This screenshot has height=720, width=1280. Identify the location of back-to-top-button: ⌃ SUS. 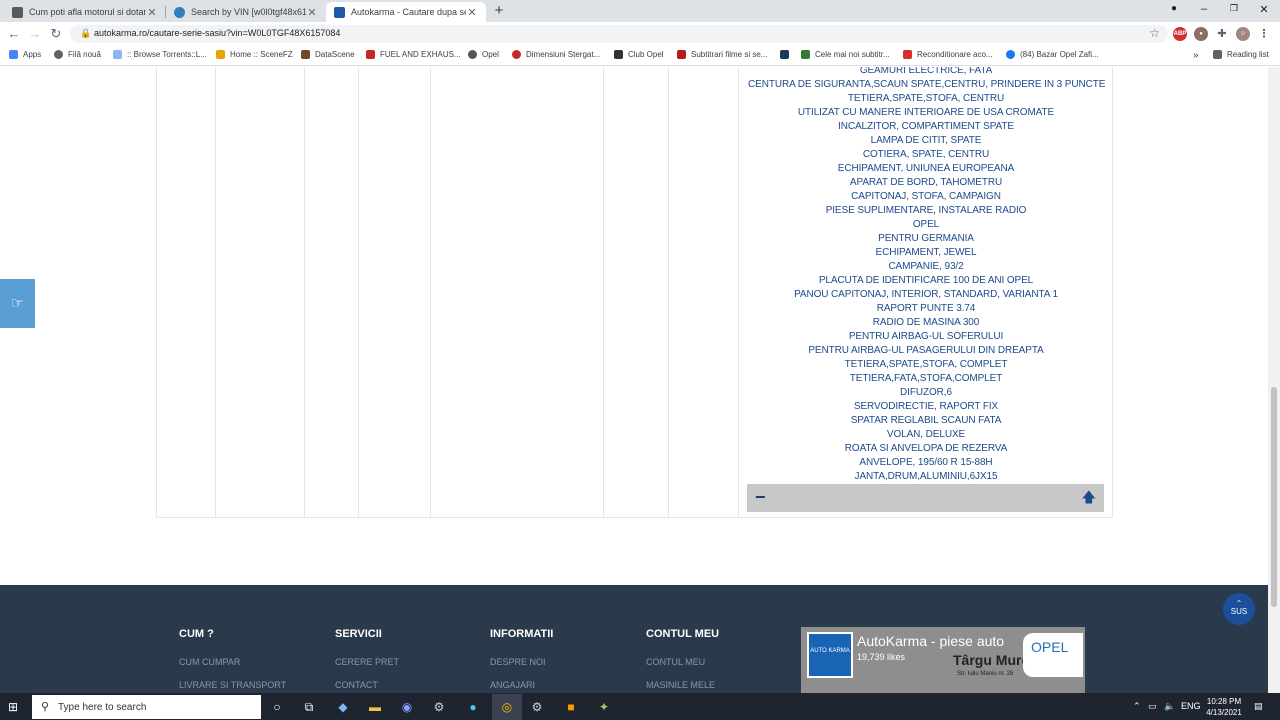
(1239, 609).